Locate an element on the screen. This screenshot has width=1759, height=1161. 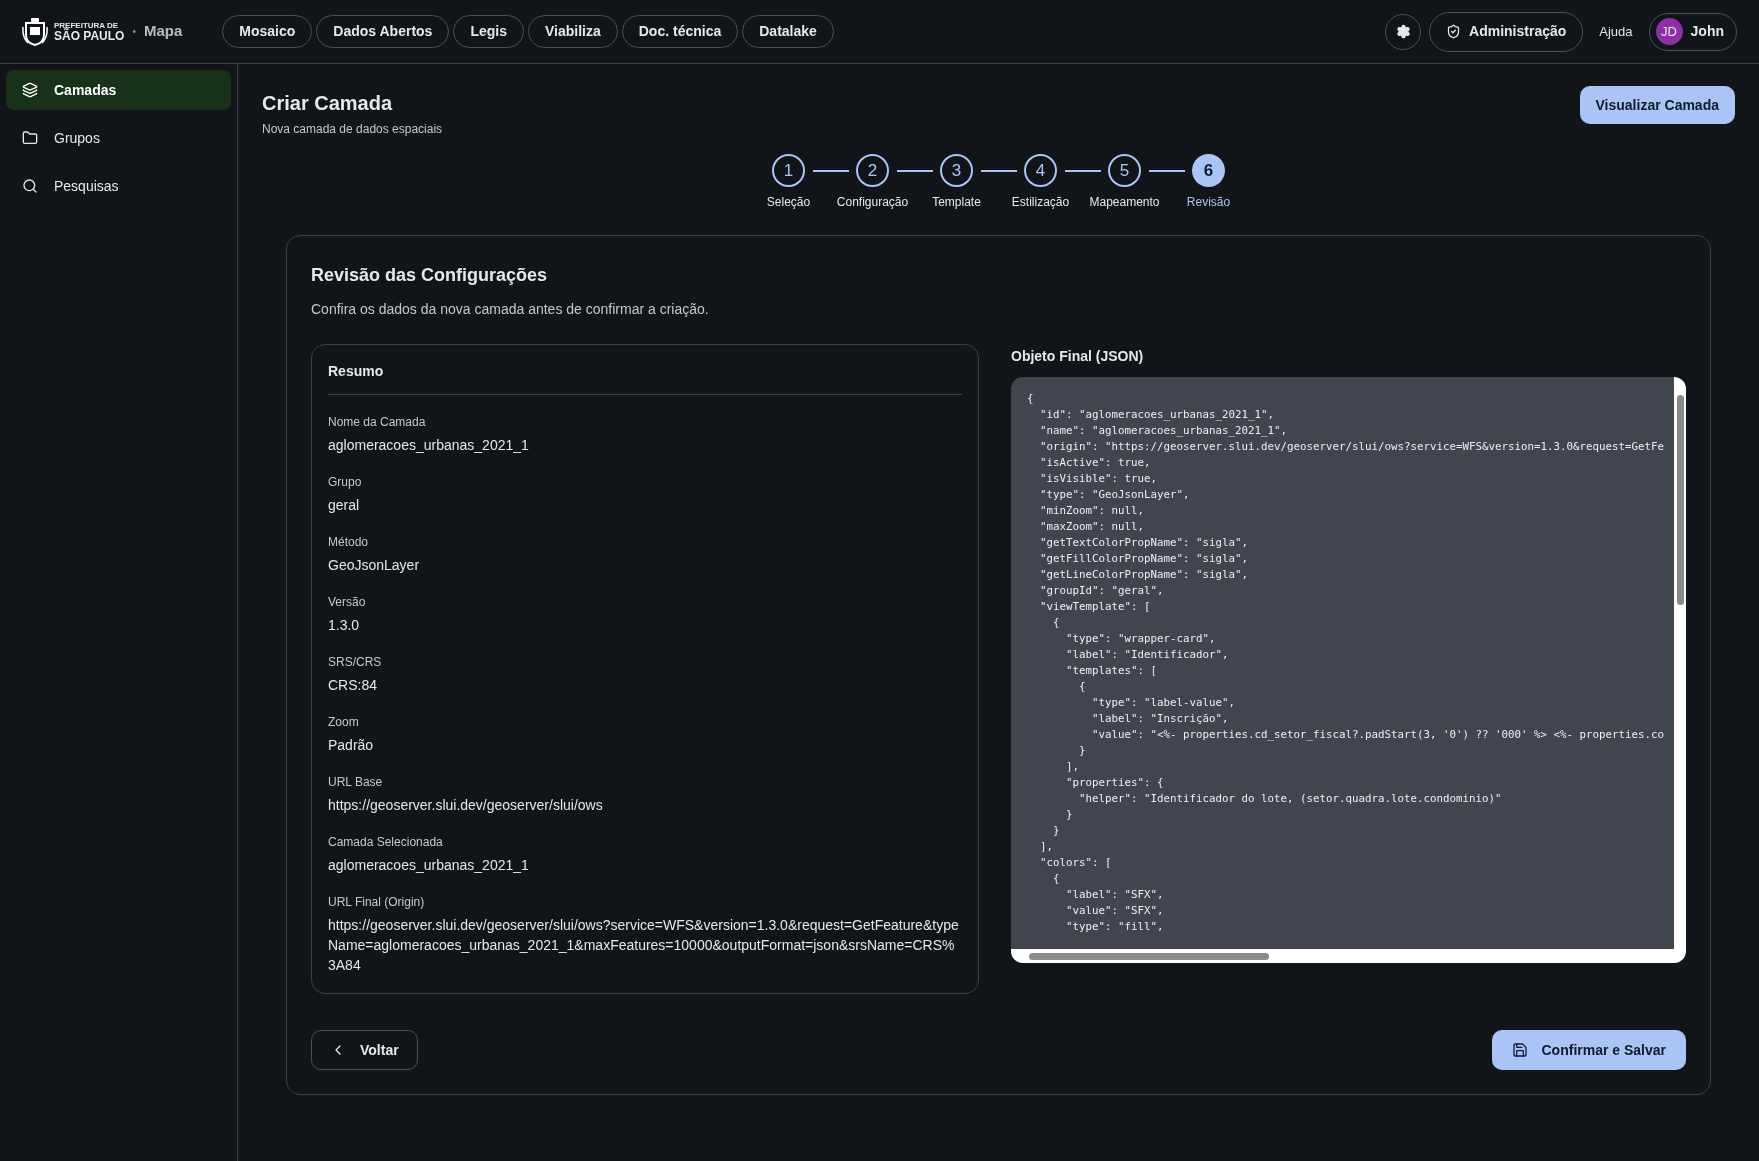
field-value: geral is located at coordinates (344, 505).